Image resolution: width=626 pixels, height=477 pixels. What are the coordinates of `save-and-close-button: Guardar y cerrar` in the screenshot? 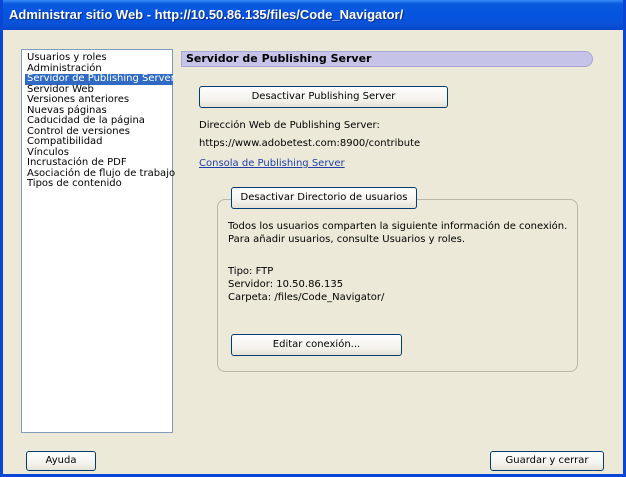 It's located at (547, 461).